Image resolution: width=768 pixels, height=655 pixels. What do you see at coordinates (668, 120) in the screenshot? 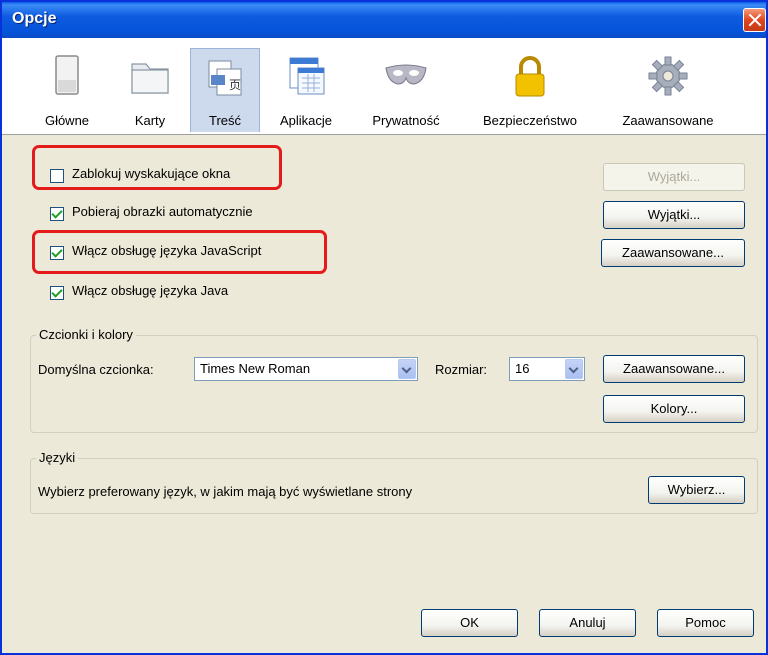
I see `tab-label: Zaawansowane` at bounding box center [668, 120].